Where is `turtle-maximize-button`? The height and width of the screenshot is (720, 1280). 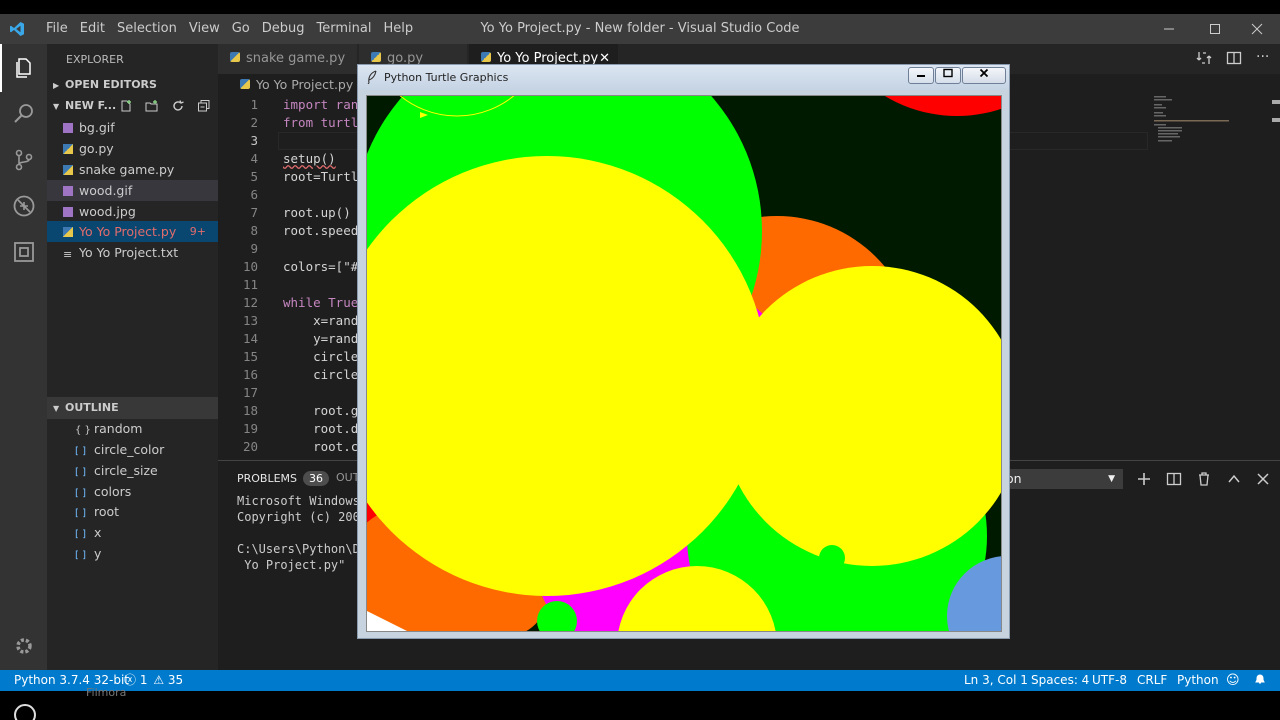
turtle-maximize-button is located at coordinates (948, 75).